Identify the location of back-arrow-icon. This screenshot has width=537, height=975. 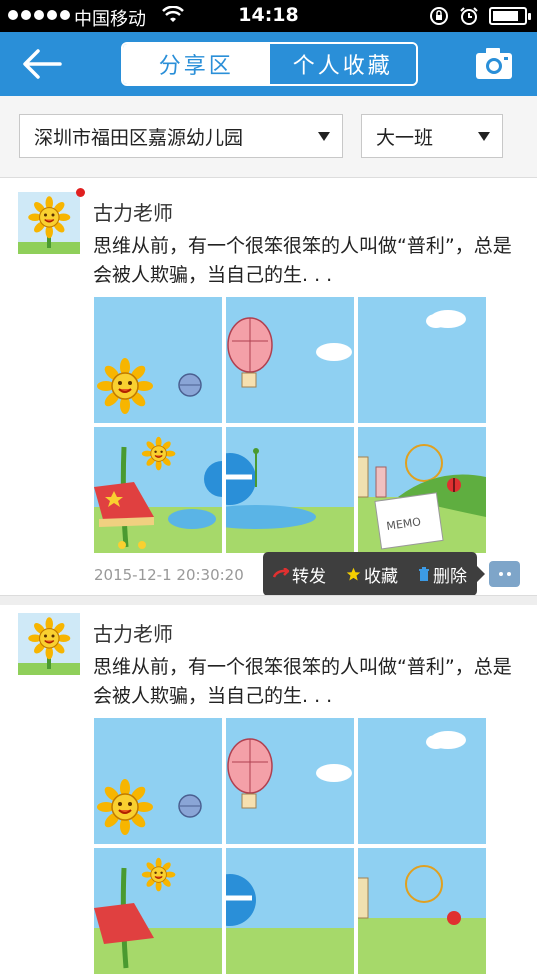
(42, 64).